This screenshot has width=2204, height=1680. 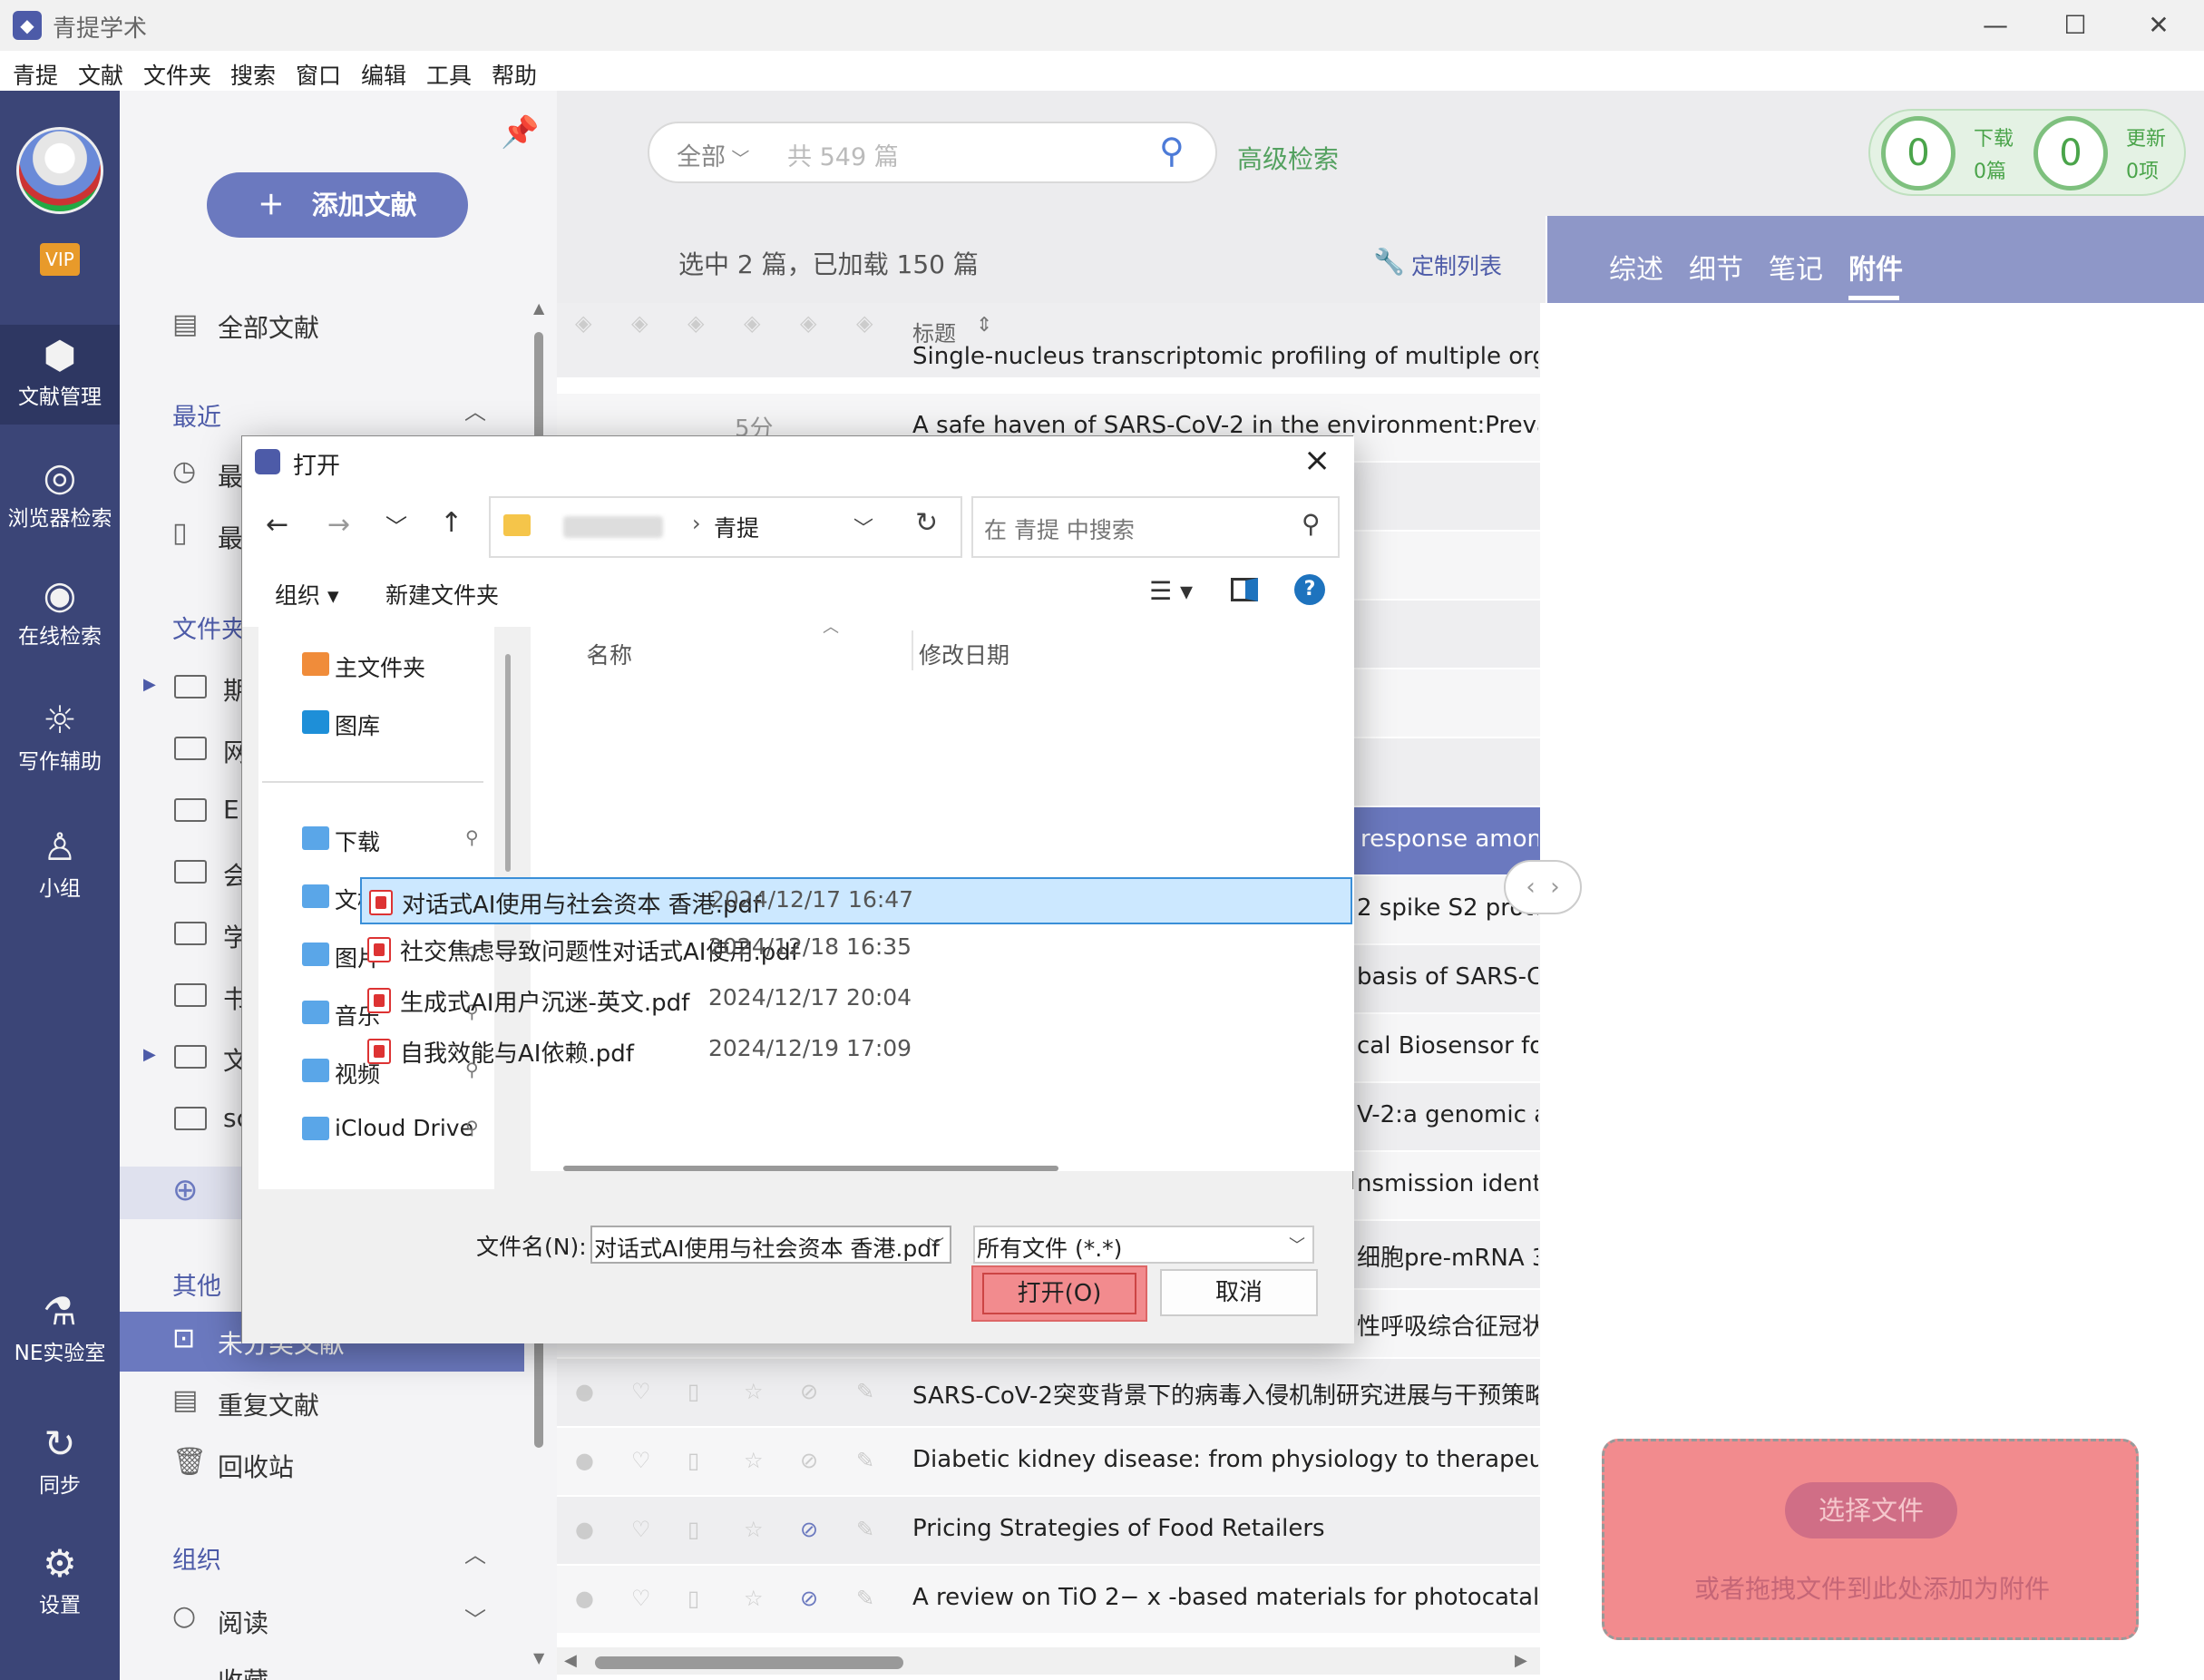 What do you see at coordinates (1796, 267) in the screenshot?
I see `tab-notes: 笔记` at bounding box center [1796, 267].